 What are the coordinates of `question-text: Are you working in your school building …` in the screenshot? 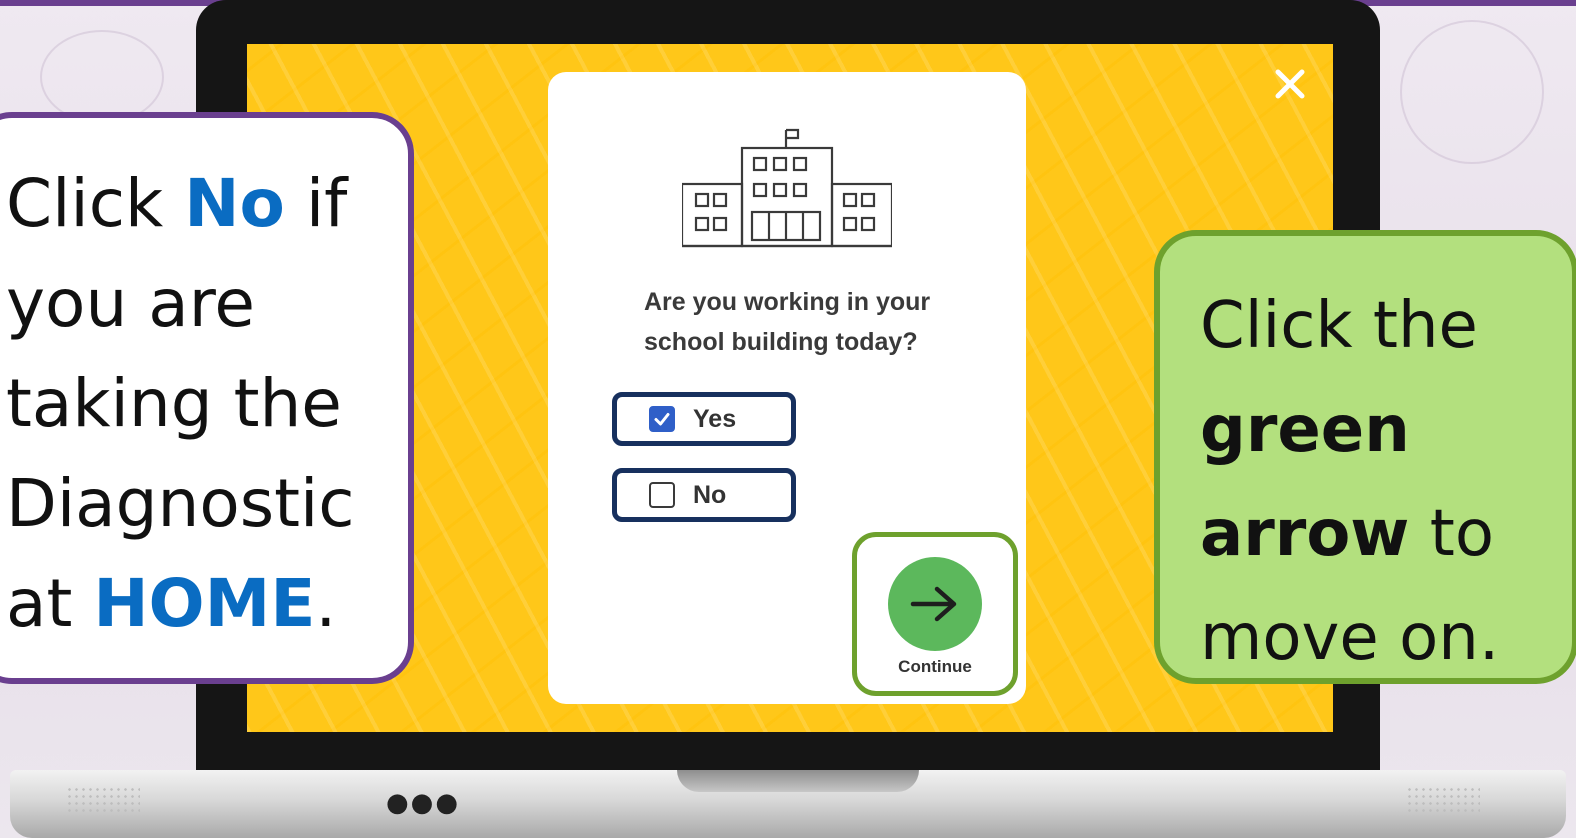 It's located at (787, 322).